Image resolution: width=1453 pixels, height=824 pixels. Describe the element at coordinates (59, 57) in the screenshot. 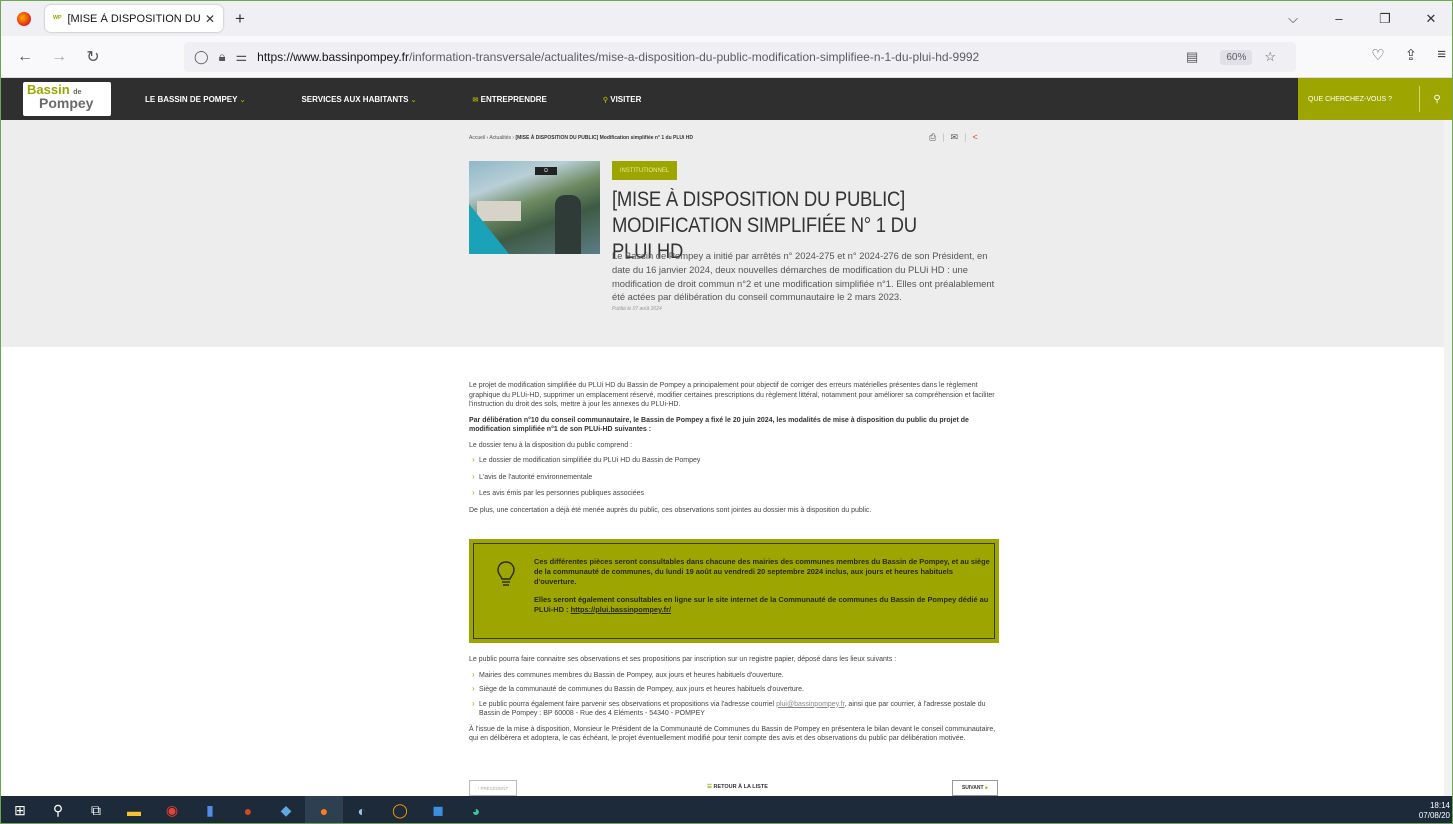

I see `forward-icon: →` at that location.